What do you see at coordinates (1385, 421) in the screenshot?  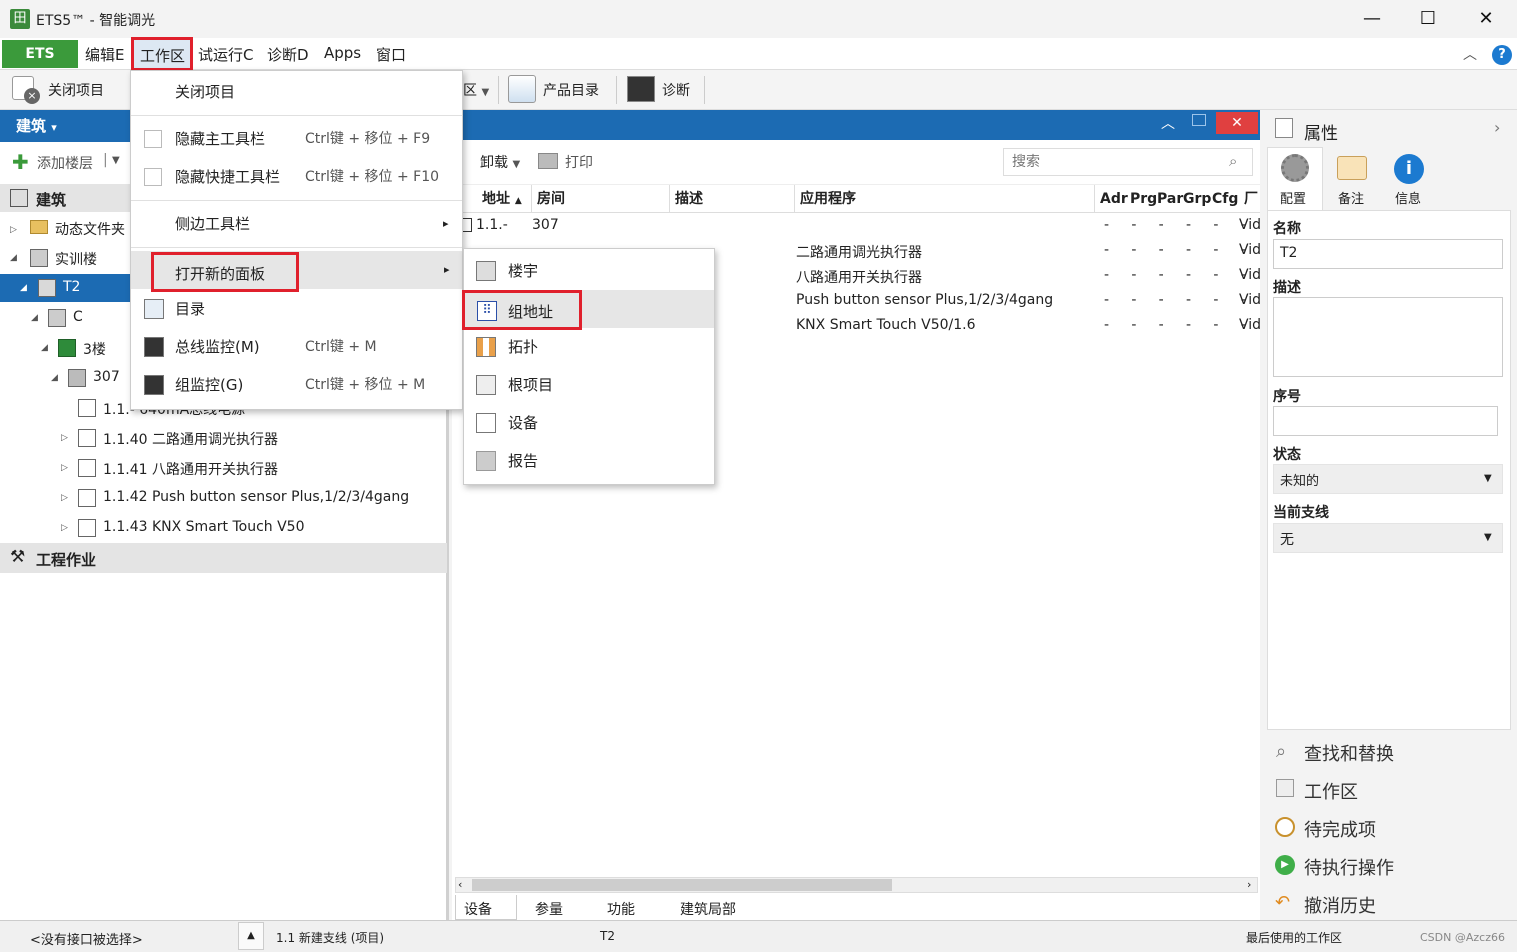 I see `number-field` at bounding box center [1385, 421].